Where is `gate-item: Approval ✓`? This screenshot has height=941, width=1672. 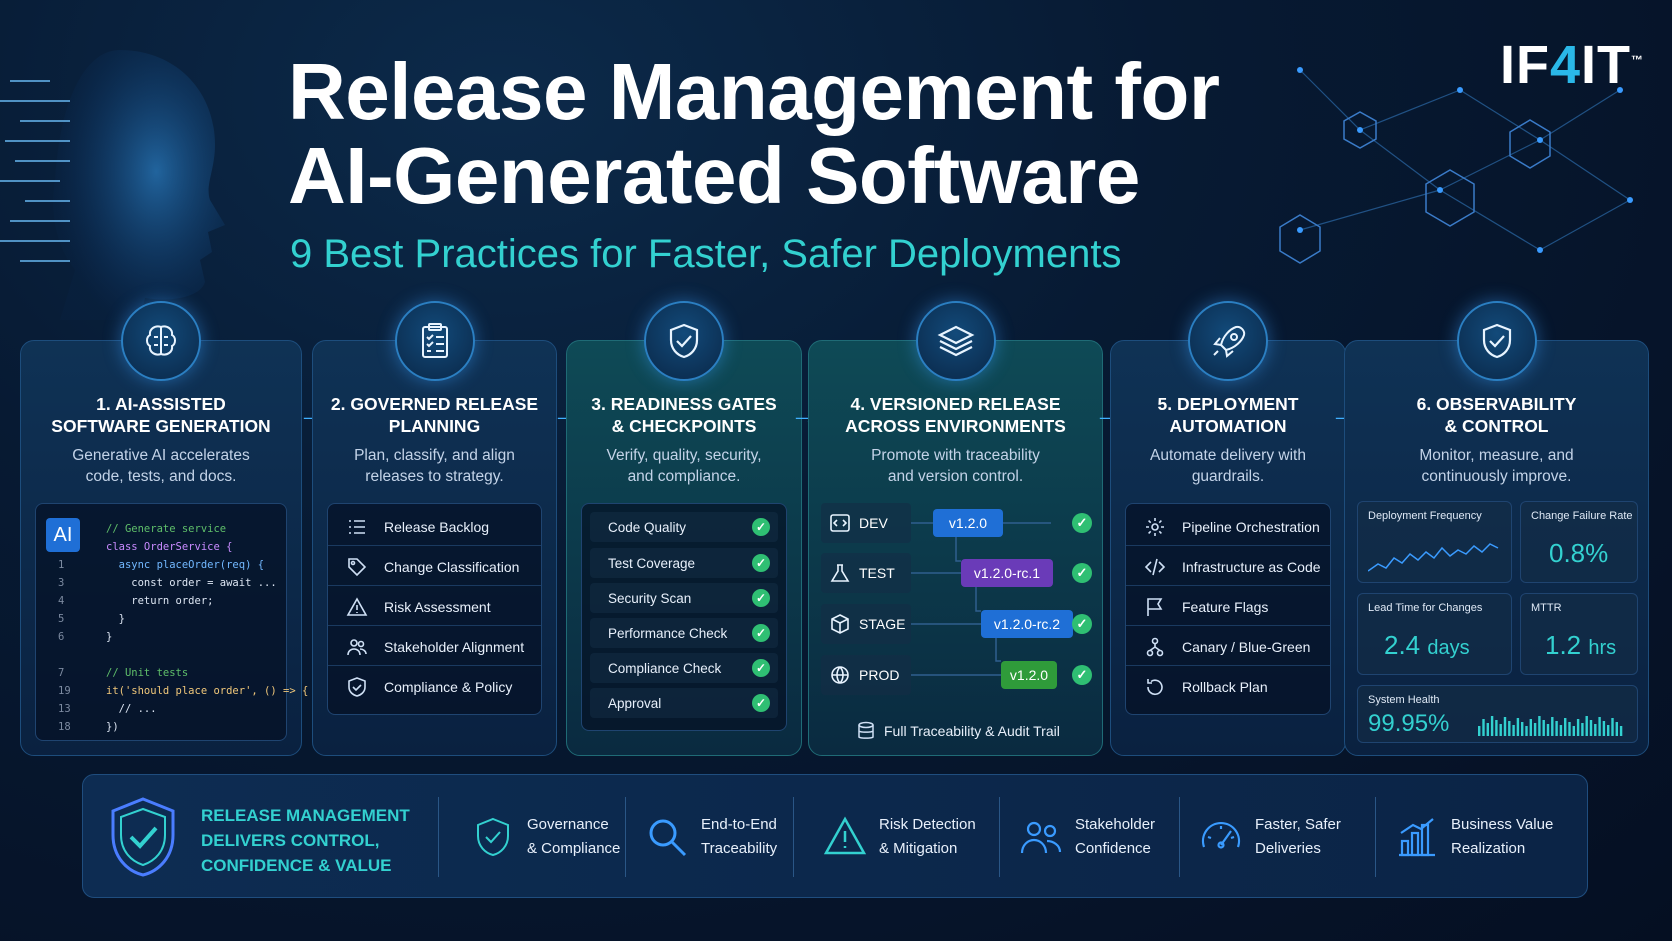 gate-item: Approval ✓ is located at coordinates (684, 703).